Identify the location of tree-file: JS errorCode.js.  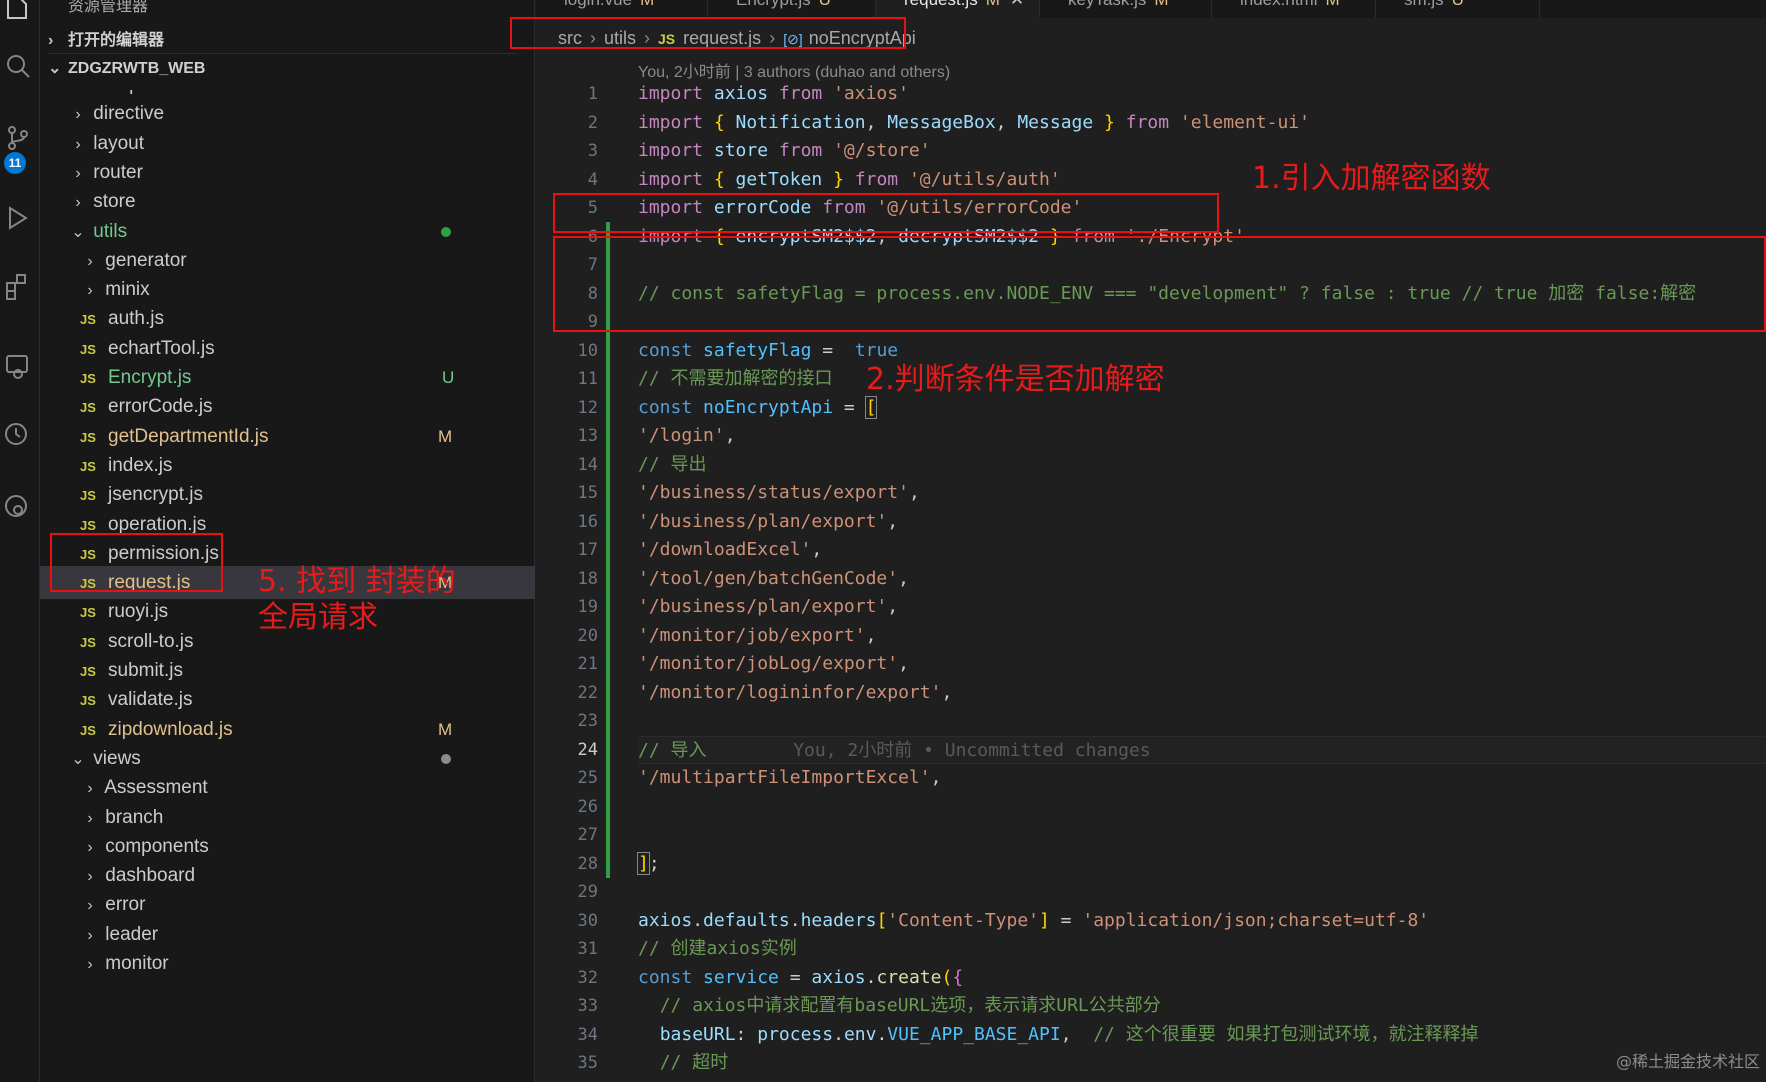
(287, 406).